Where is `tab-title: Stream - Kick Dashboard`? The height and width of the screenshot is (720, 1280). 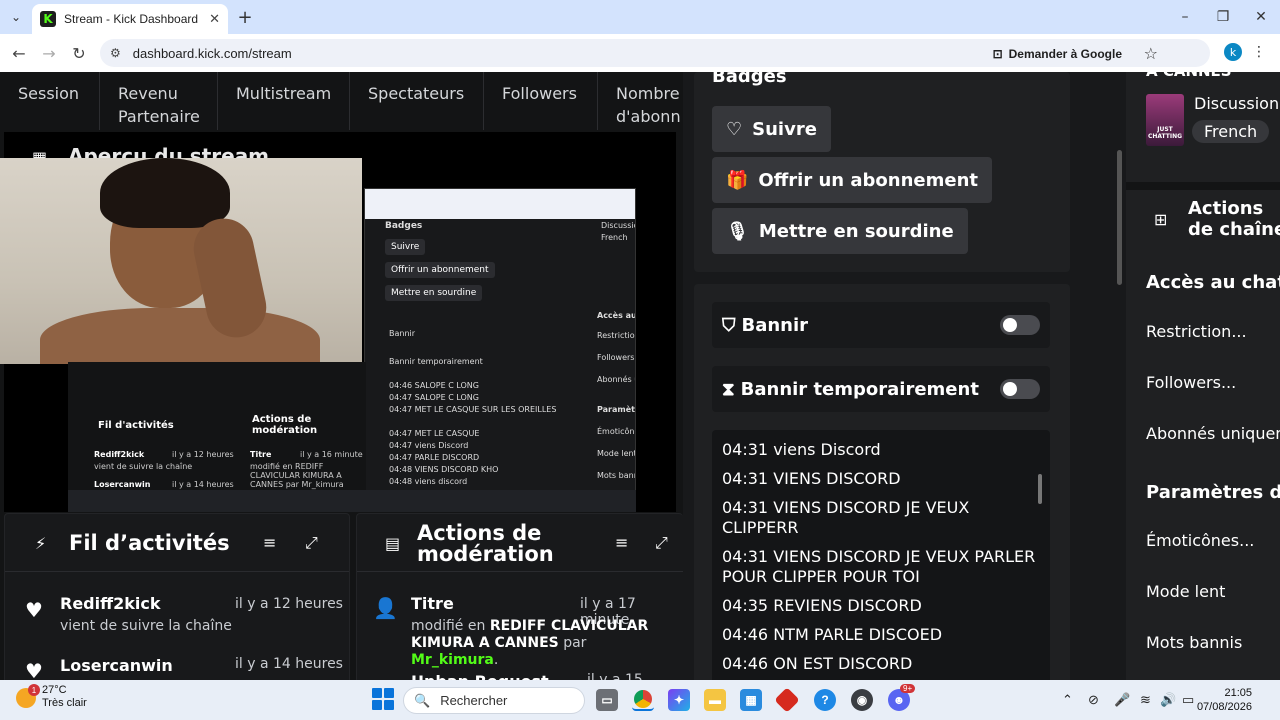 tab-title: Stream - Kick Dashboard is located at coordinates (131, 19).